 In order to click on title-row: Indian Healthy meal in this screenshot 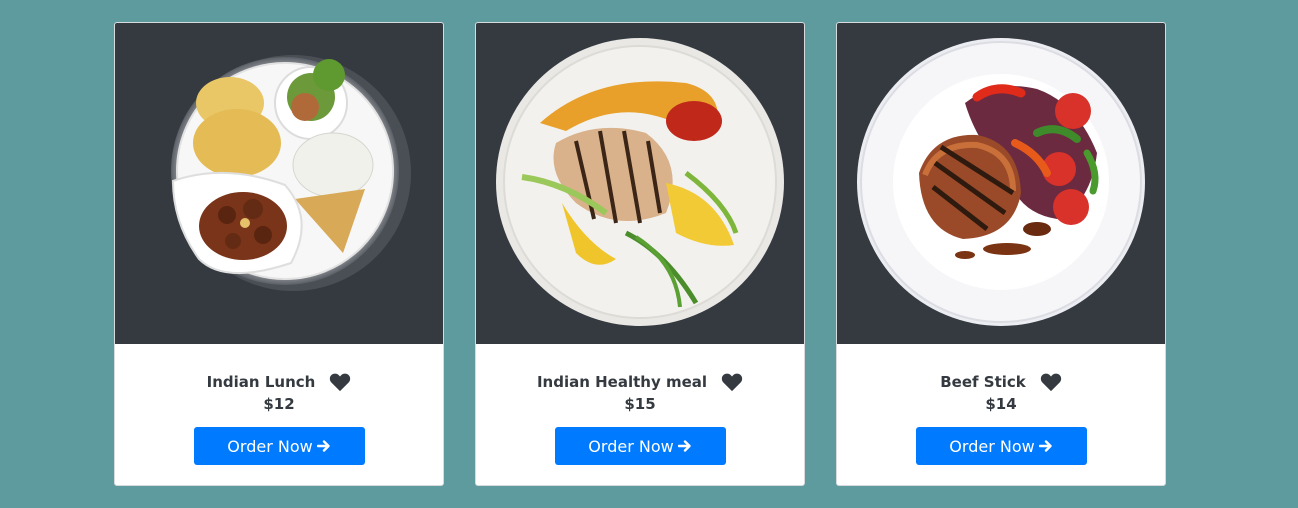, I will do `click(640, 382)`.